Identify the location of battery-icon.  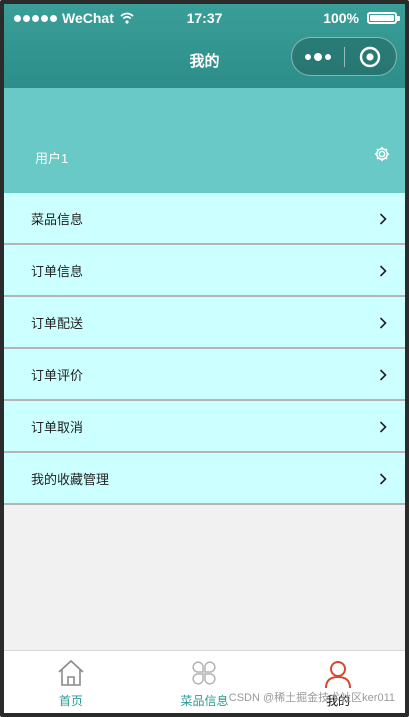
(383, 18).